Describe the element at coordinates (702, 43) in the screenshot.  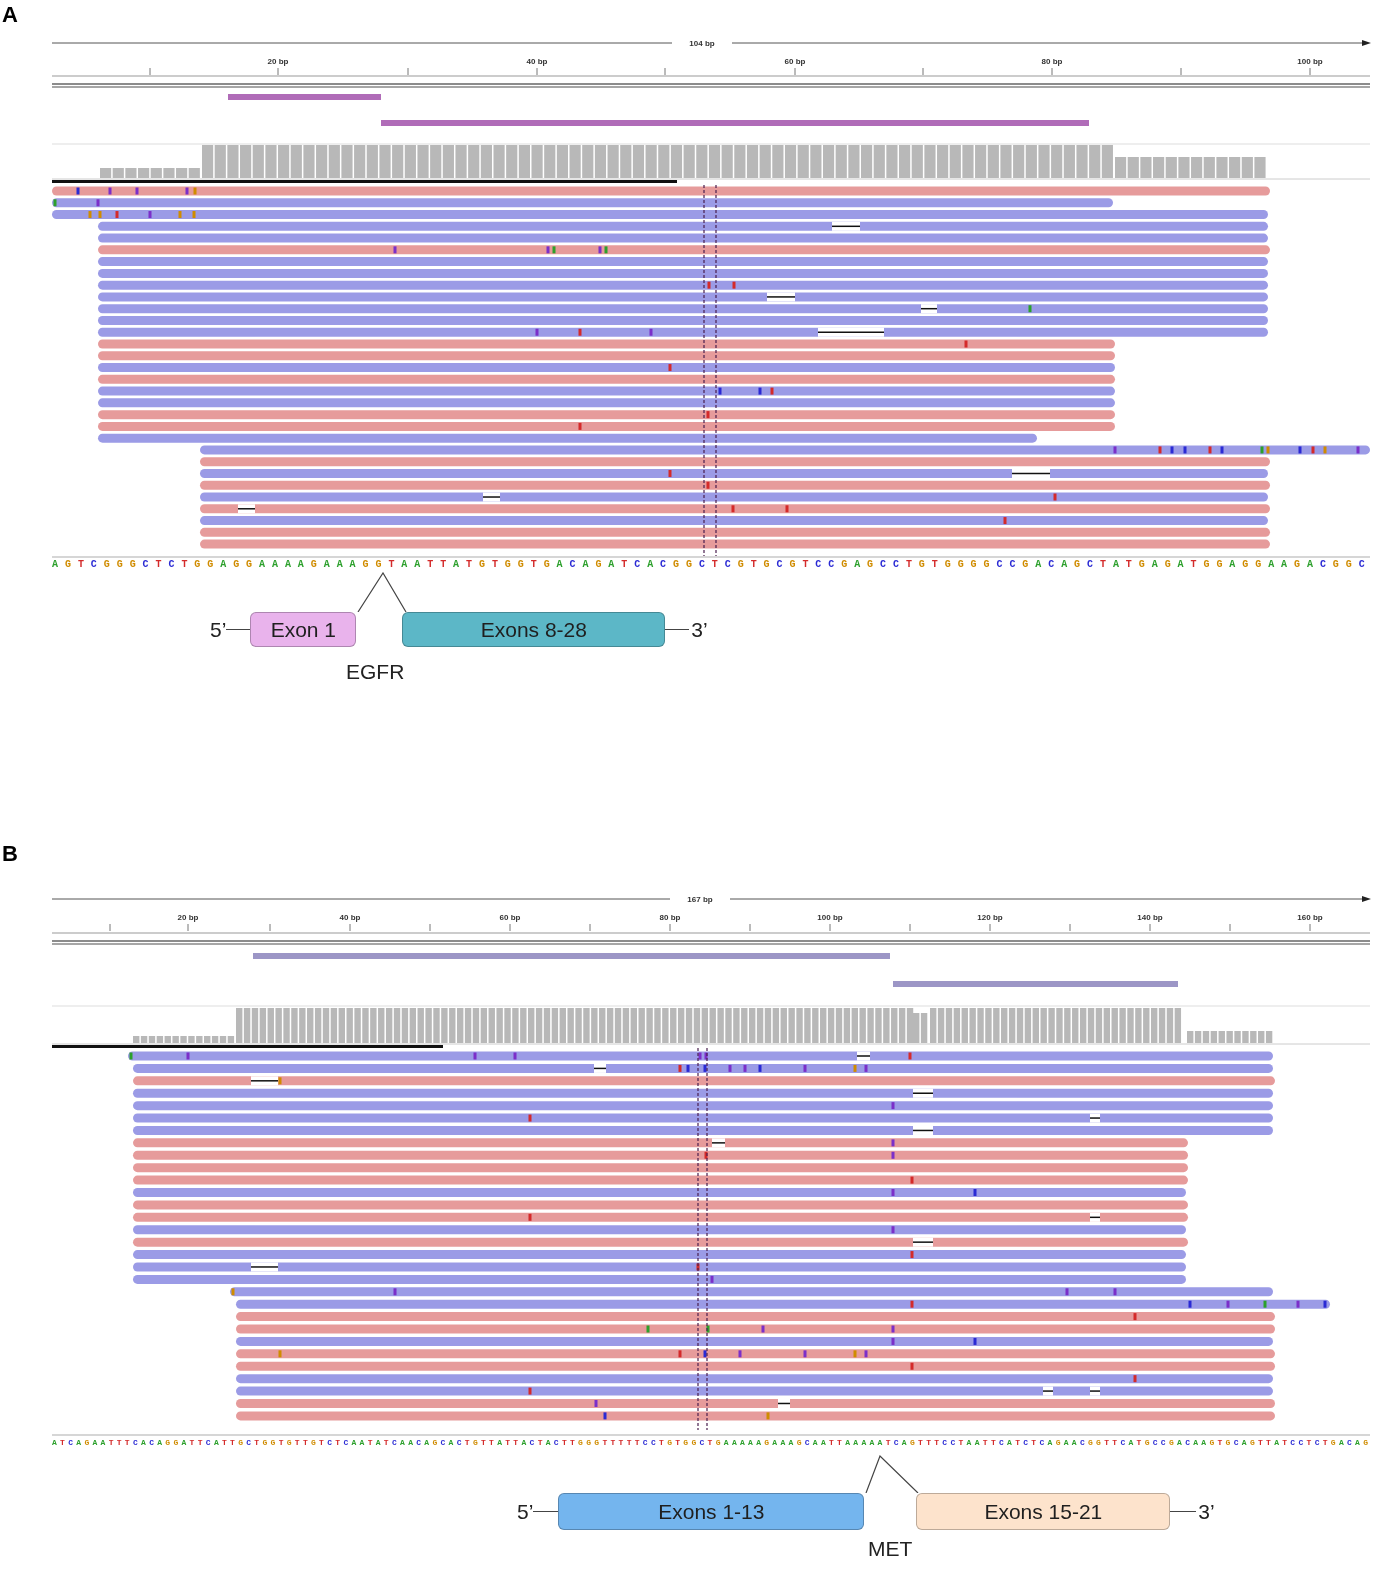
I see `span-label: 104 bp` at that location.